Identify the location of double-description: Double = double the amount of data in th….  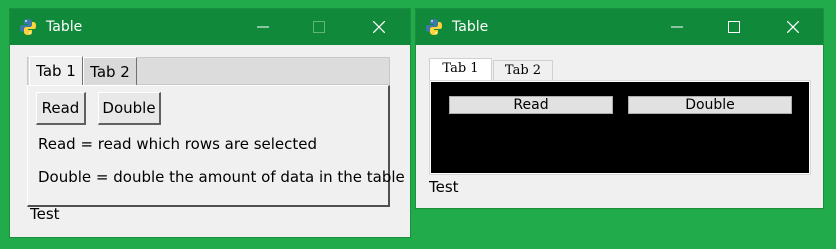
(221, 177).